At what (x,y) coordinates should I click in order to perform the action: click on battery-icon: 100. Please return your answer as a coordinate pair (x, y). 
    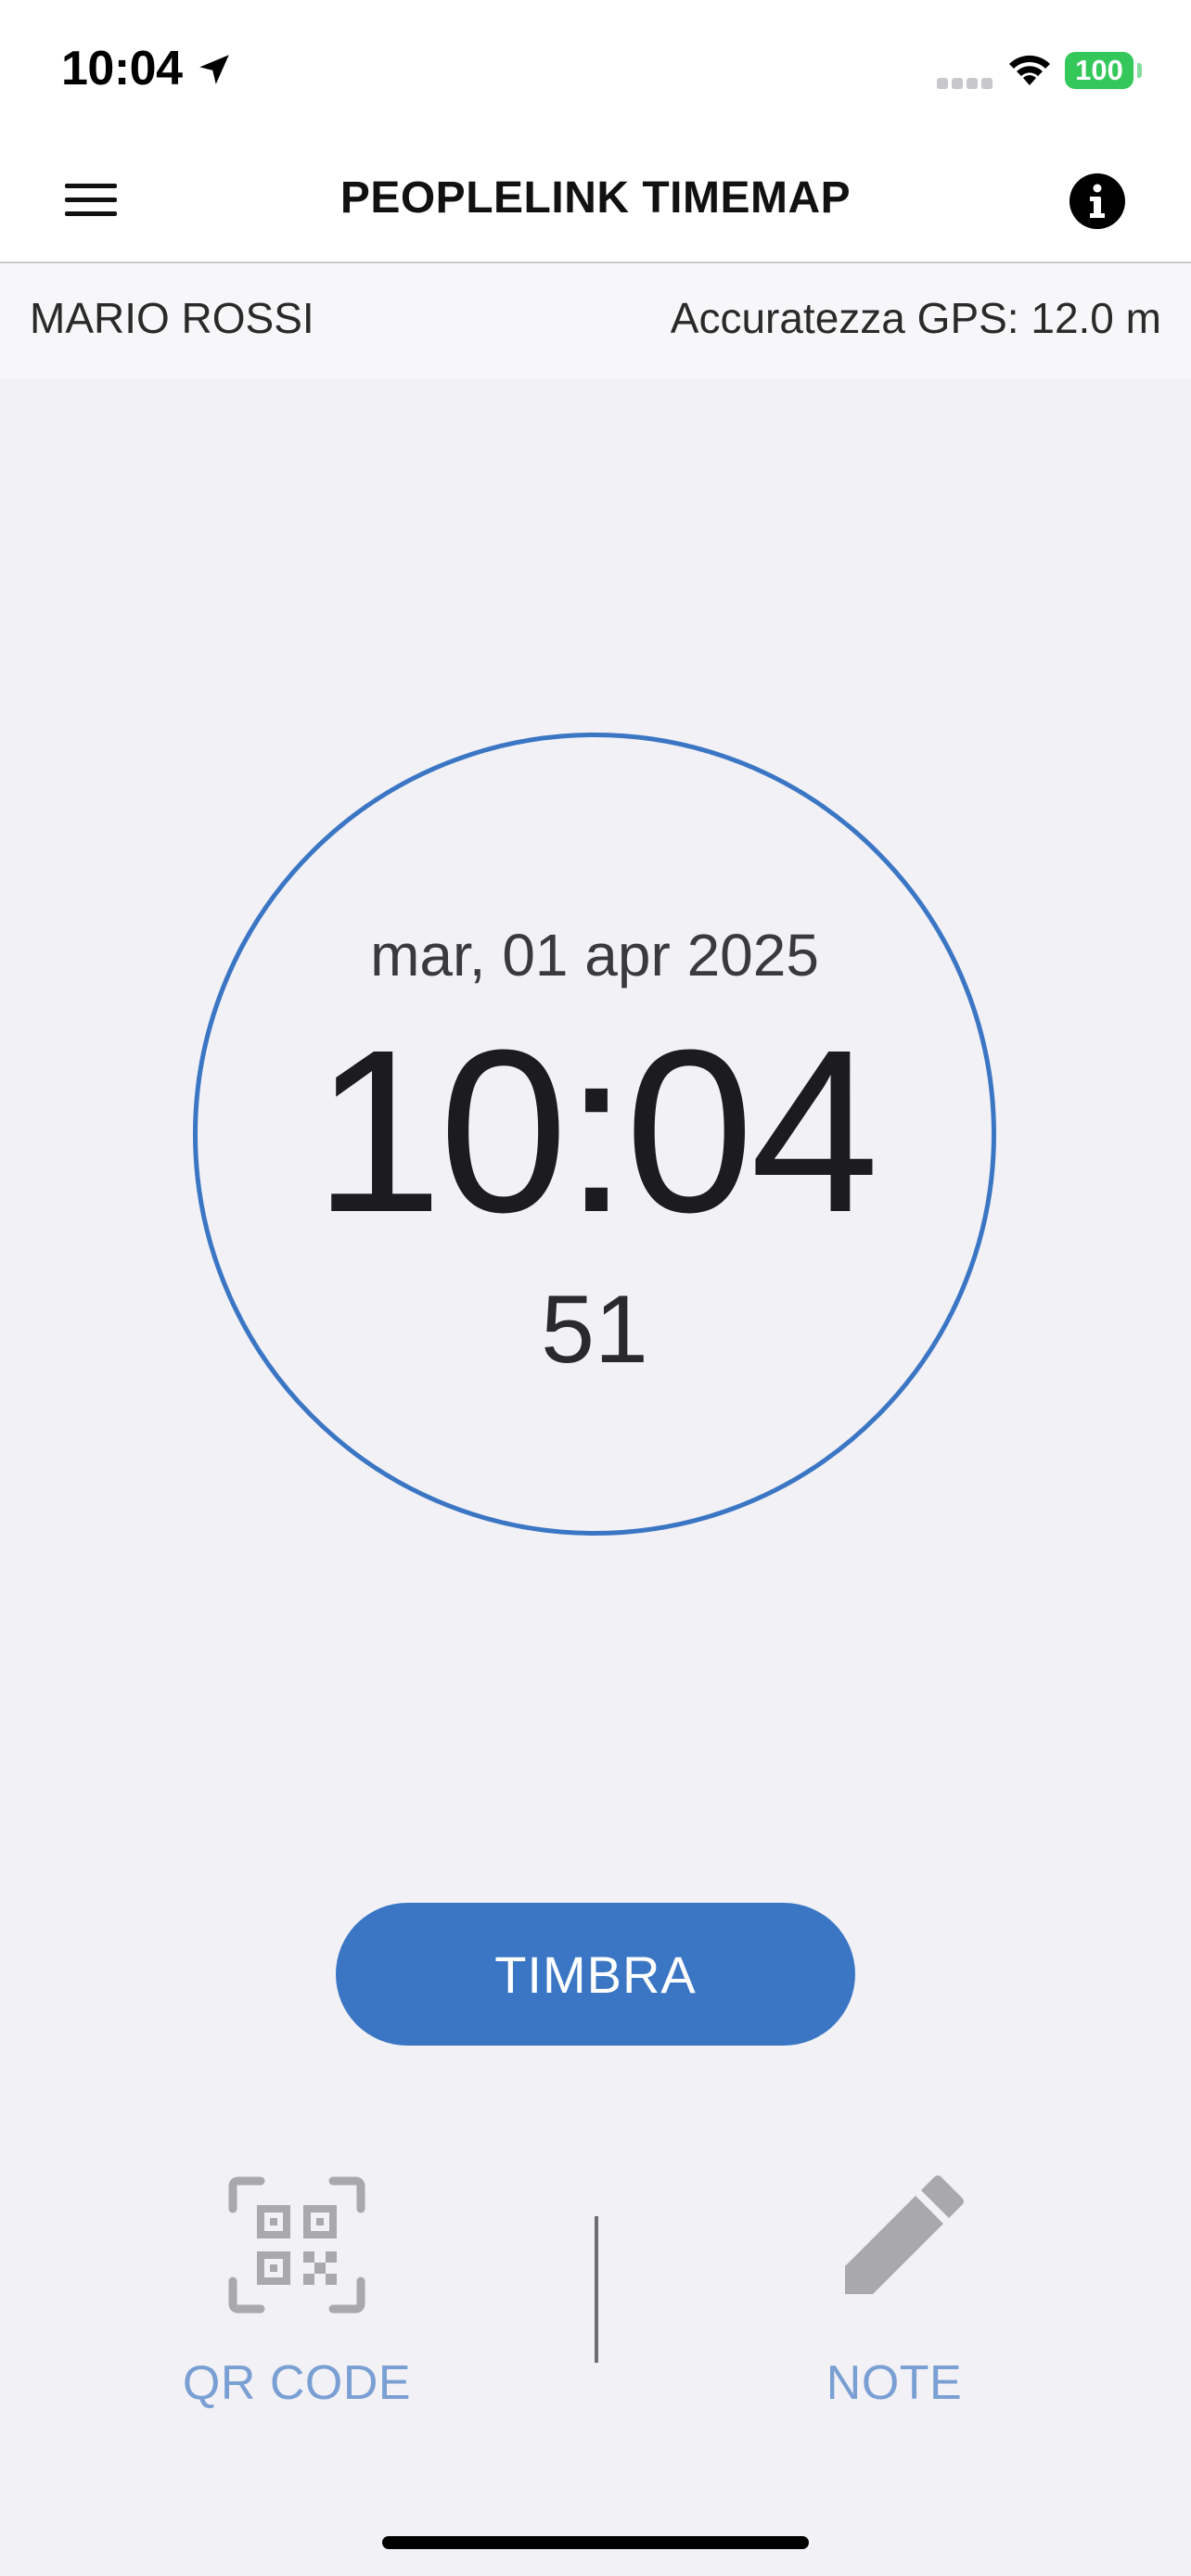
    Looking at the image, I should click on (1099, 71).